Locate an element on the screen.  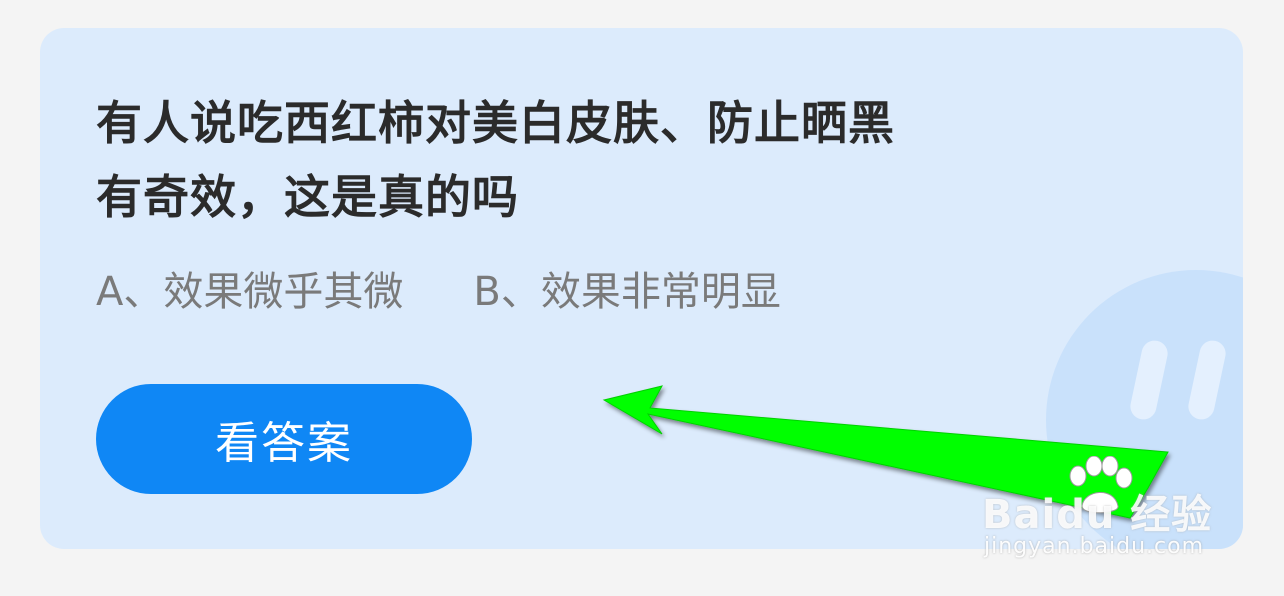
answer-options: A、效果微乎其微 B、效果非常明显 is located at coordinates (438, 292).